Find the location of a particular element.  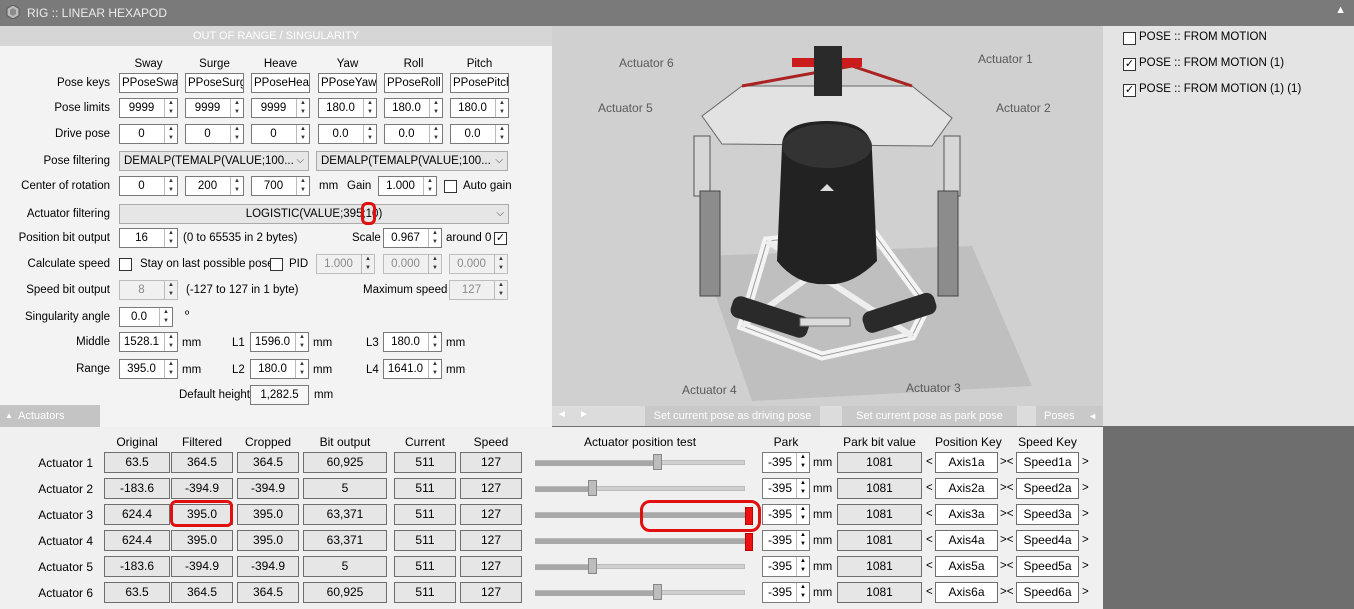

pose-checkbox is located at coordinates (1129, 38).